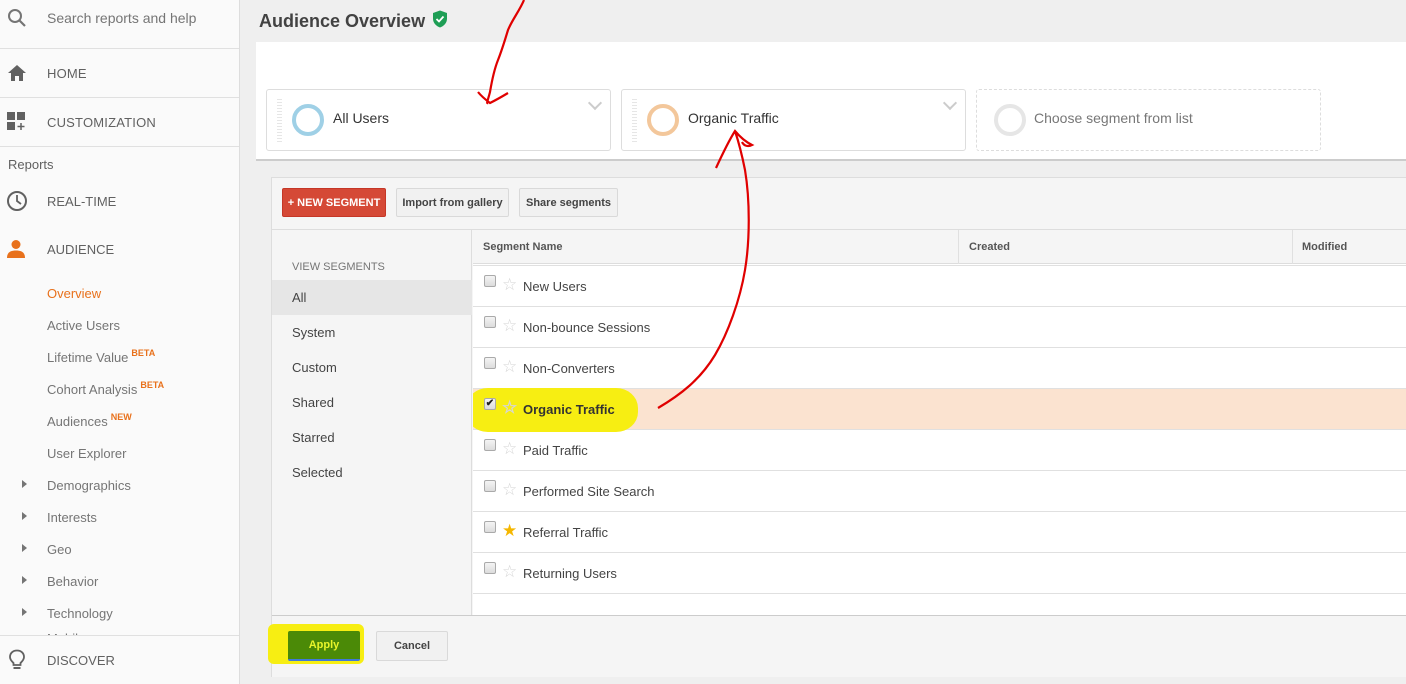  Describe the element at coordinates (939, 573) in the screenshot. I see `segment-row: ☆ Returning Users` at that location.